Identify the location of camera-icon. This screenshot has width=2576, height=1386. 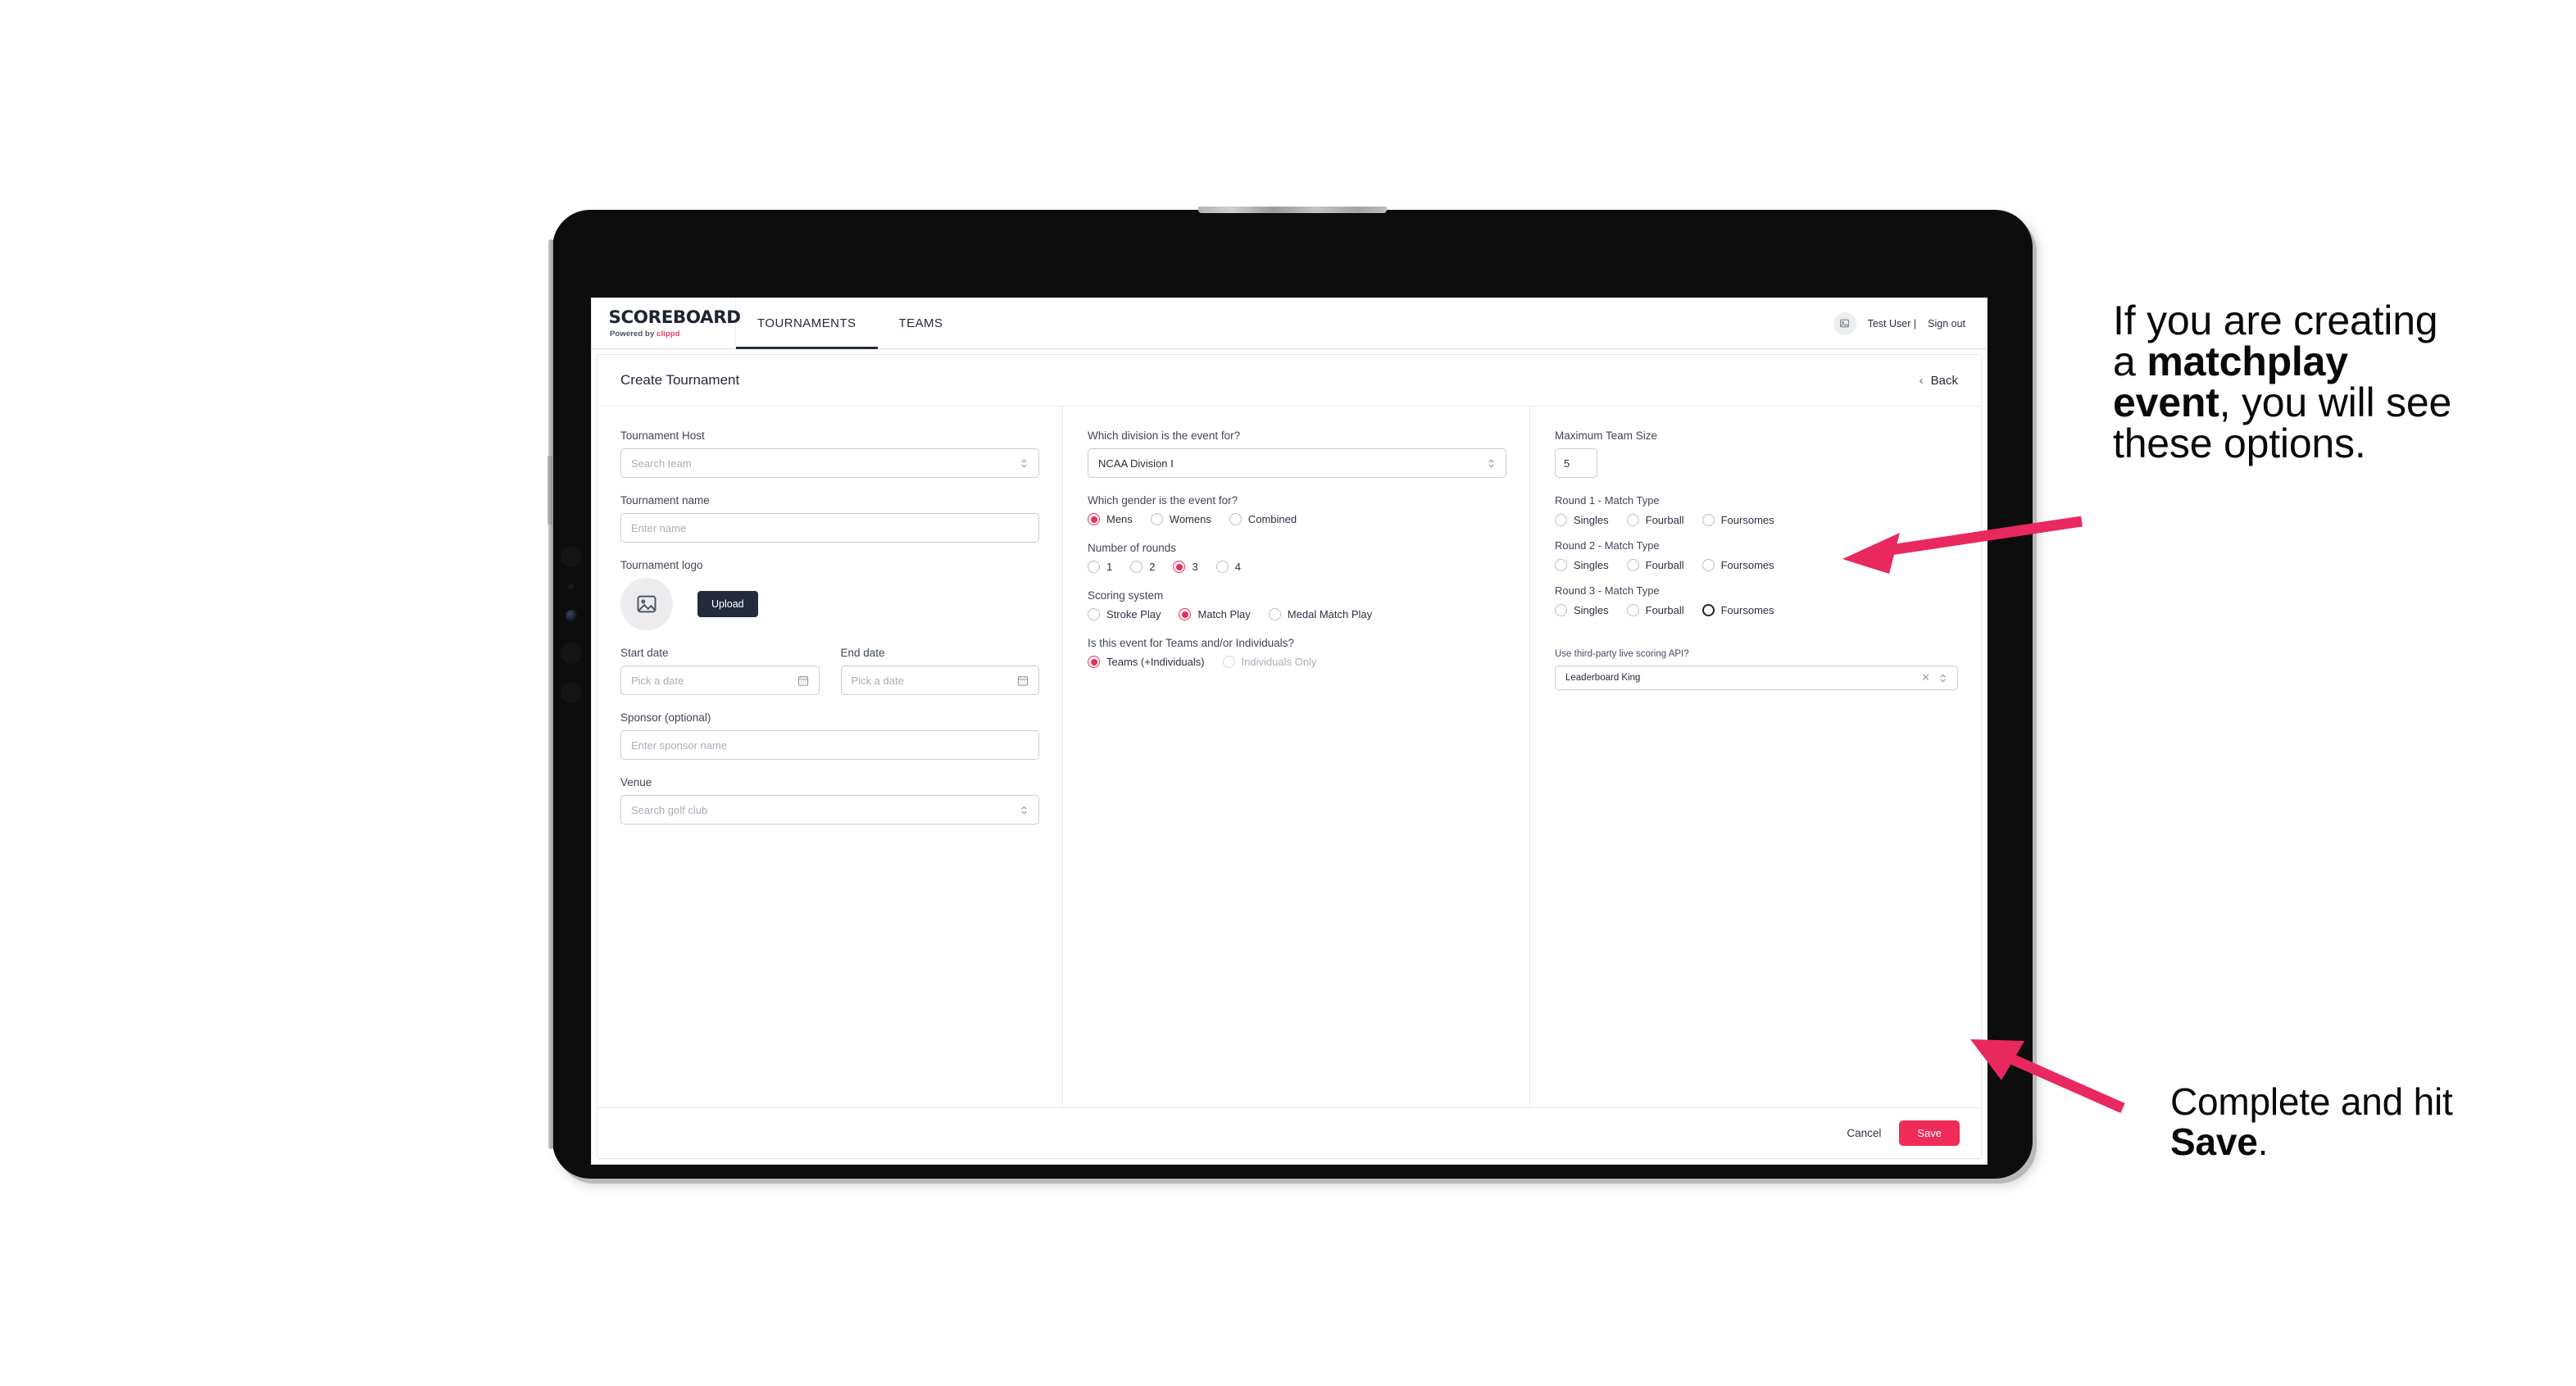
(571, 556).